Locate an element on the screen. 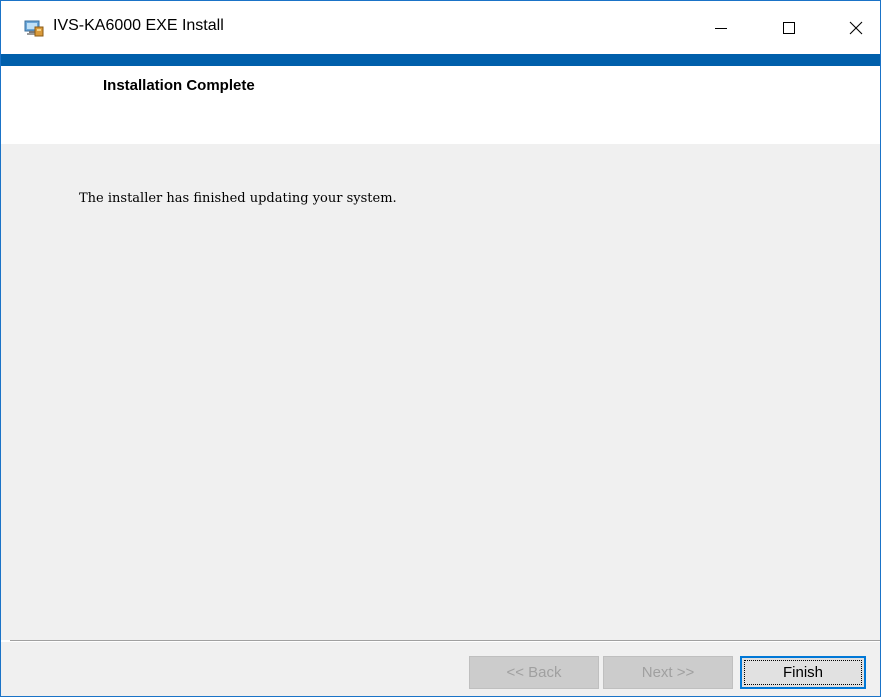  installer-app-icon is located at coordinates (34, 28).